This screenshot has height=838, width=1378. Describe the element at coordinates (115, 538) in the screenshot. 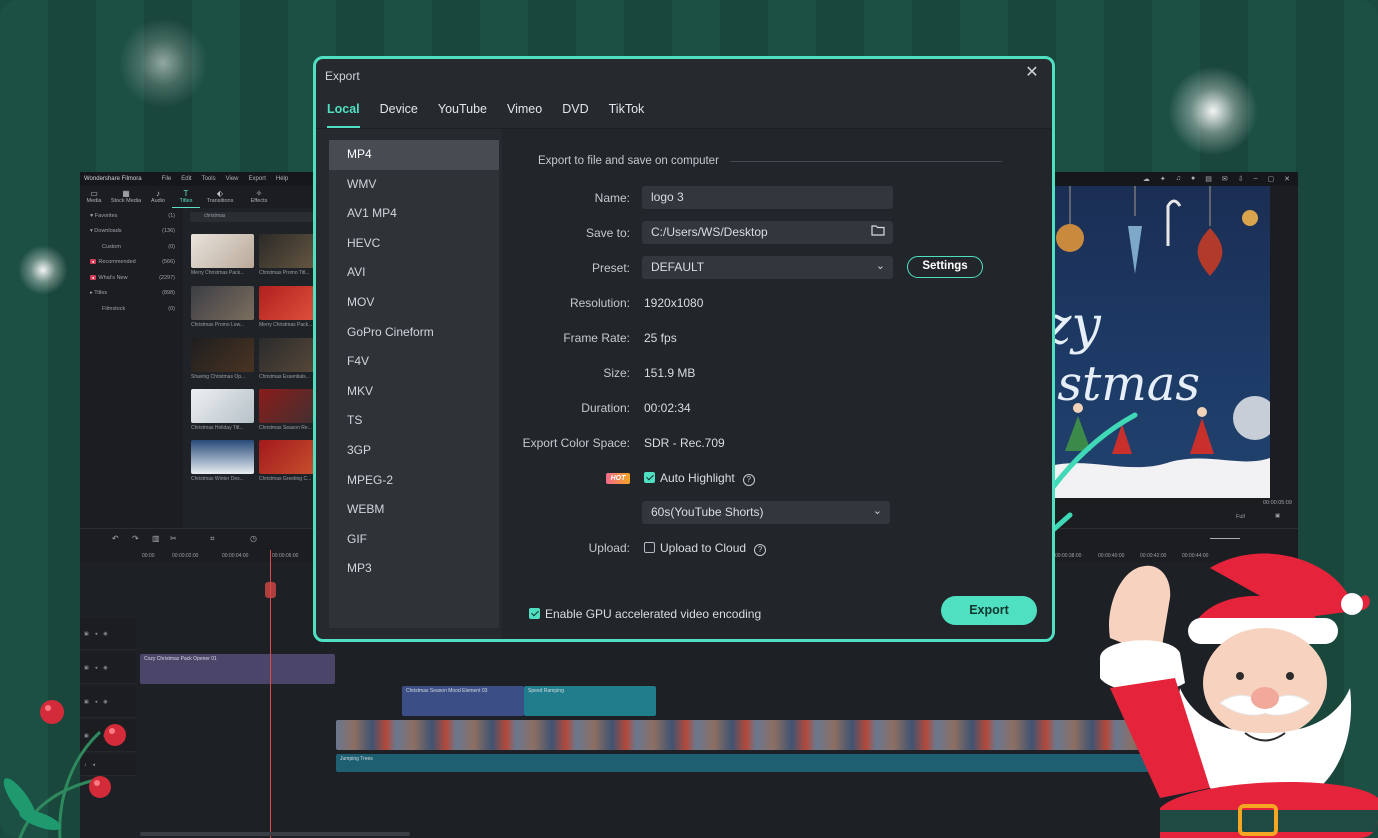

I see `undo-icon: ↶` at that location.